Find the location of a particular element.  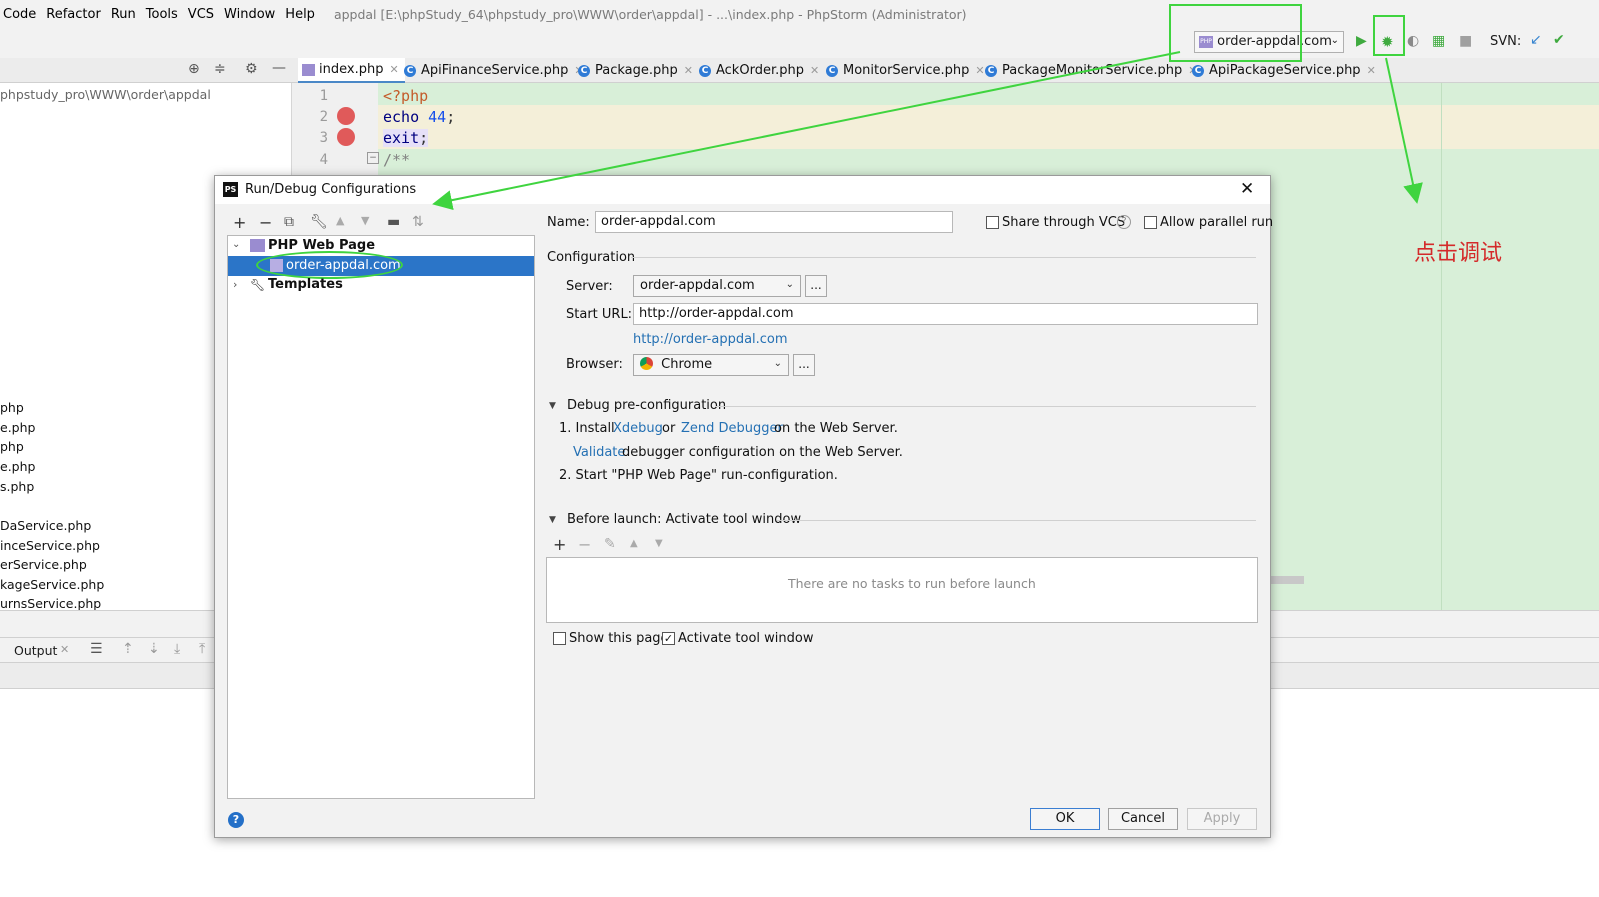

annotation-text: 点击调试 is located at coordinates (1458, 253).